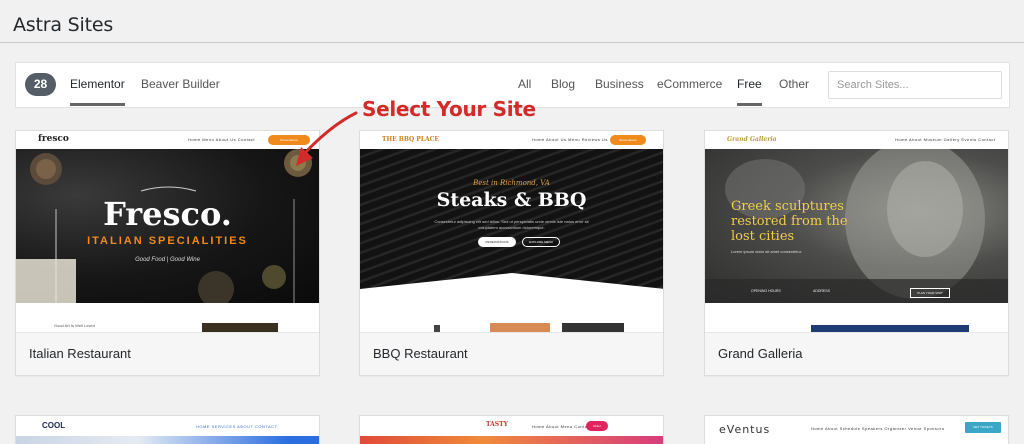 The width and height of the screenshot is (1024, 444). Describe the element at coordinates (619, 91) in the screenshot. I see `category-business: Business` at that location.